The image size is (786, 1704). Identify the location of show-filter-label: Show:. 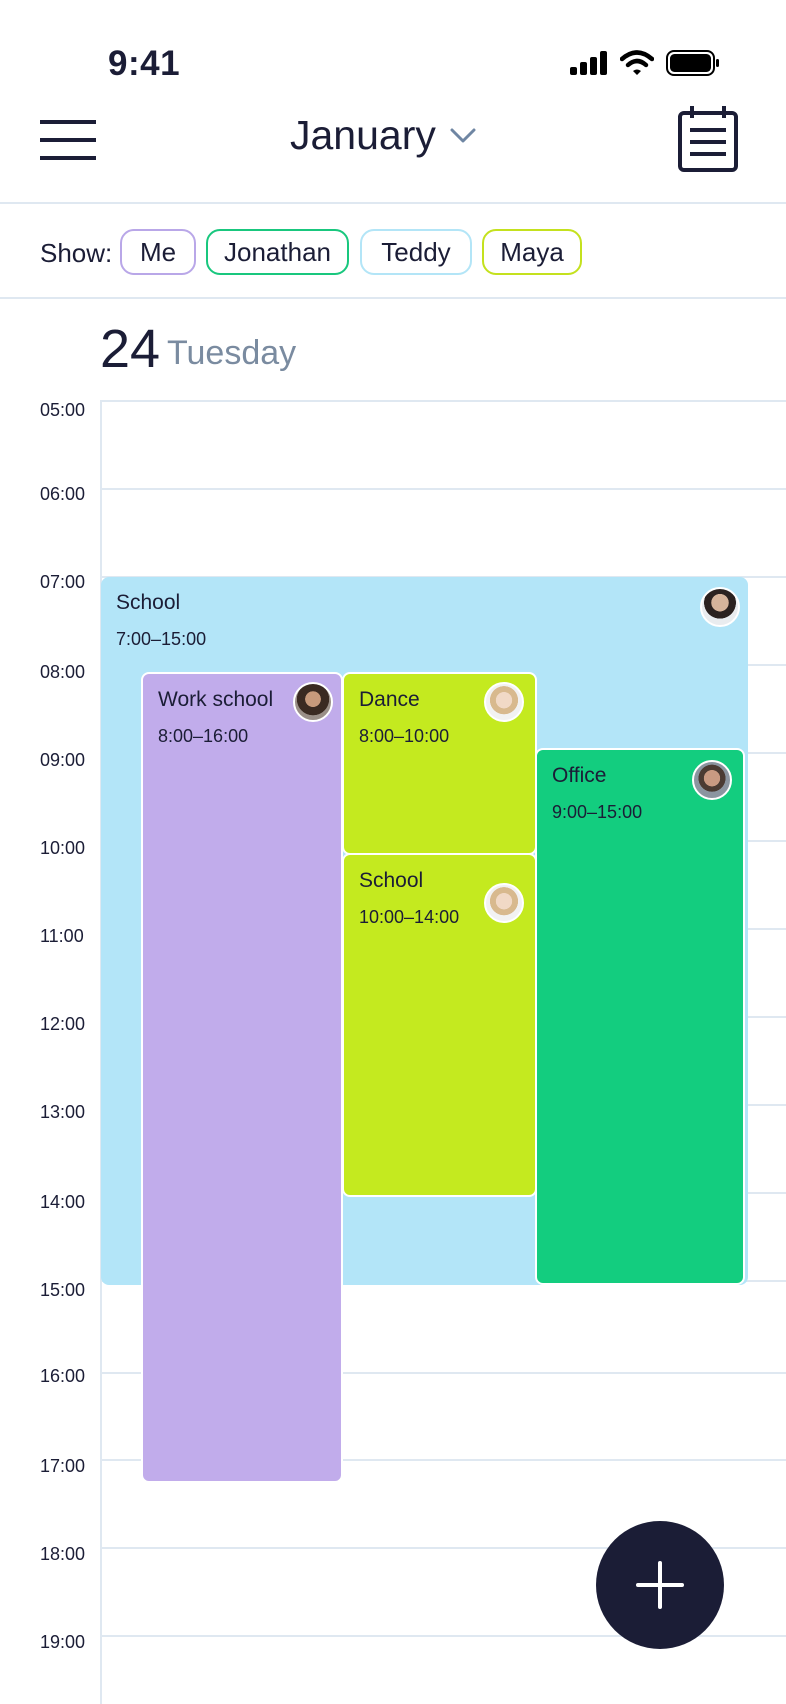
(76, 253).